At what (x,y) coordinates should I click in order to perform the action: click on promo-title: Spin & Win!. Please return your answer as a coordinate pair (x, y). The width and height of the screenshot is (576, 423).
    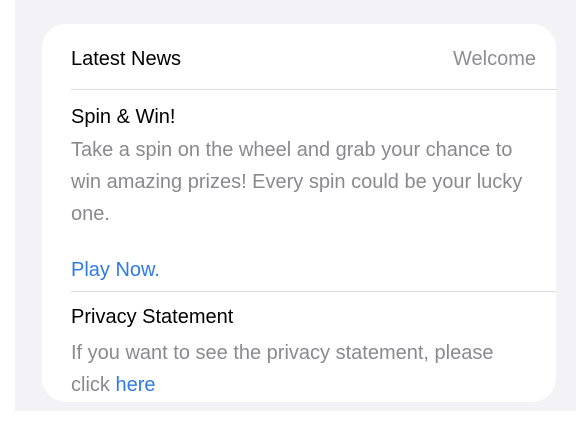
    Looking at the image, I should click on (123, 117).